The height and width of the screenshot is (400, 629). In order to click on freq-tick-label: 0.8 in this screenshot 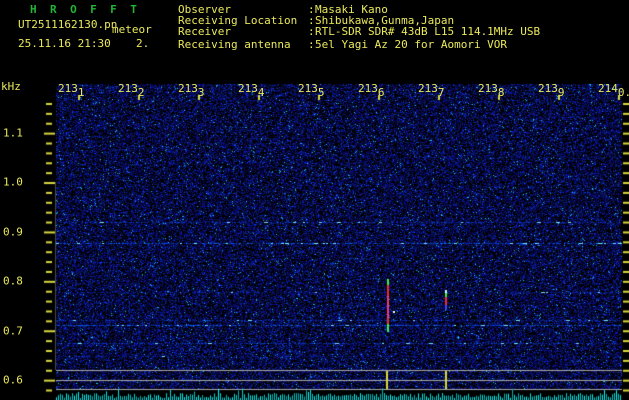, I will do `click(13, 281)`.